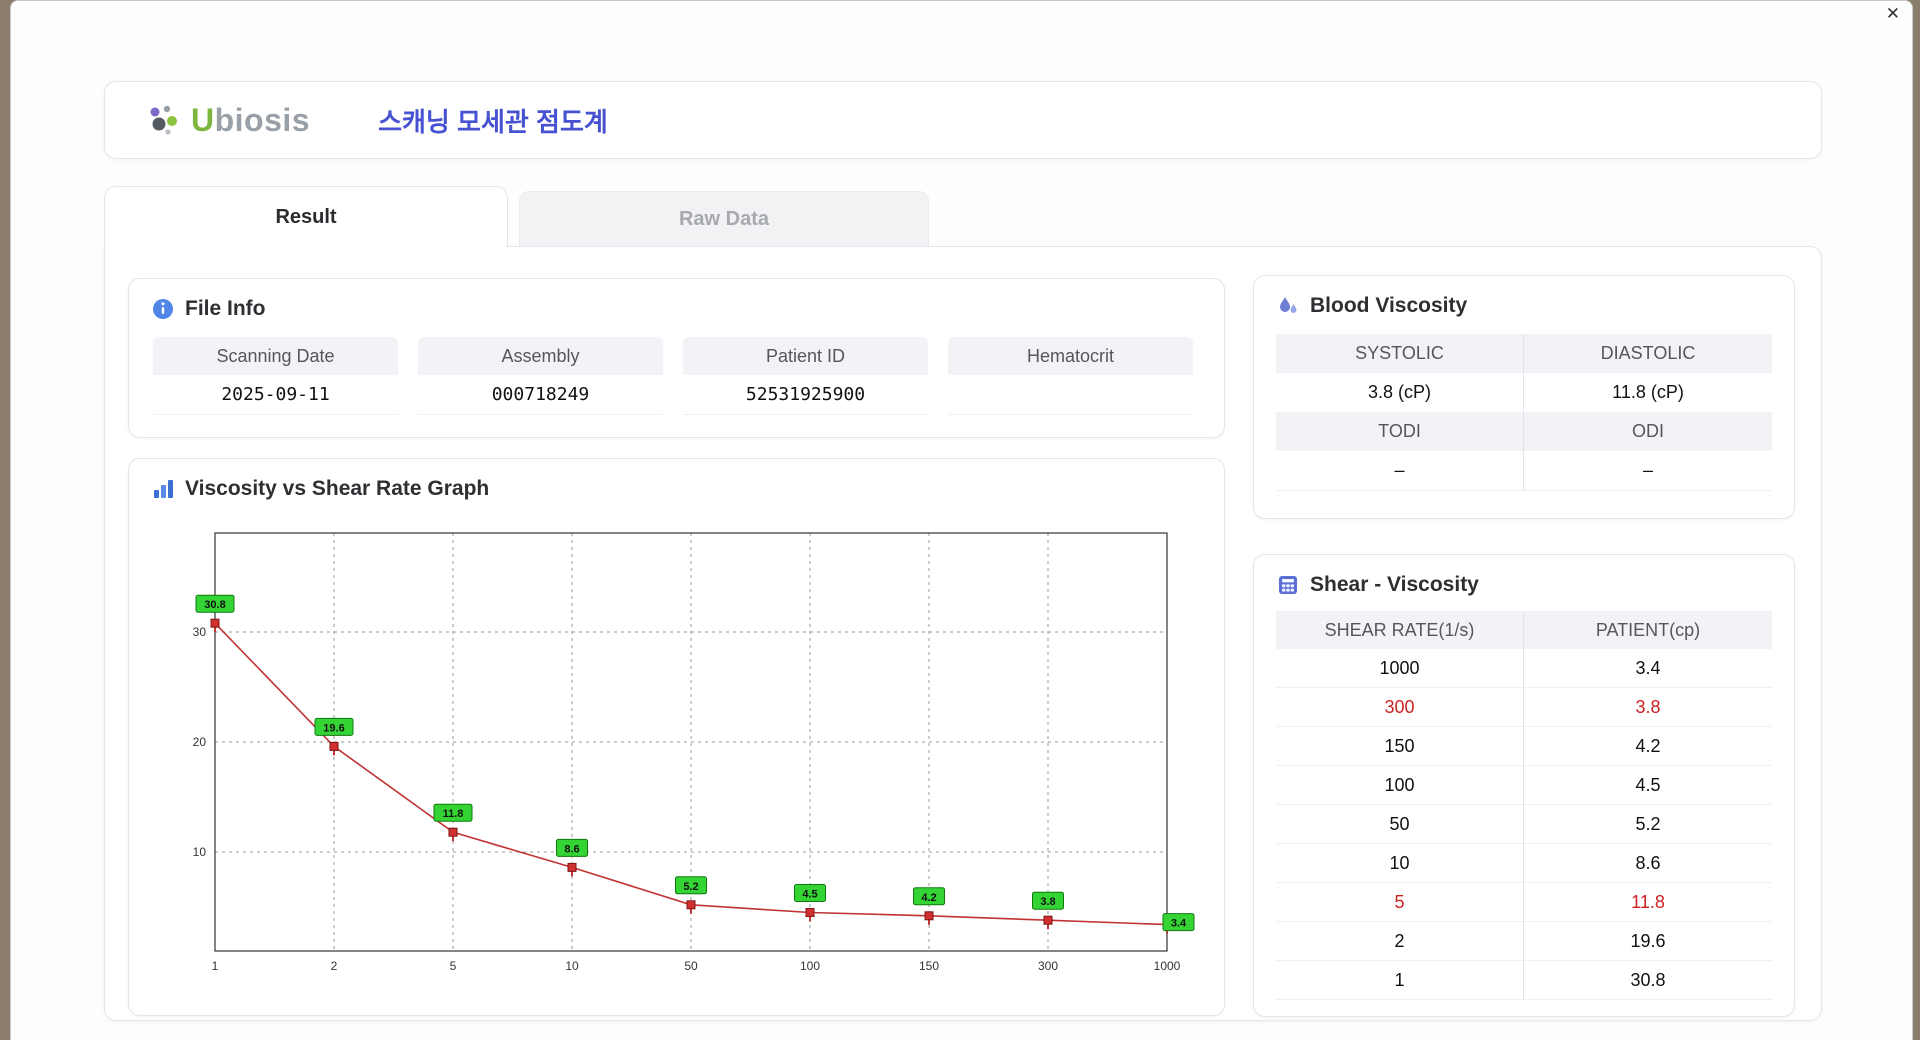 The image size is (1920, 1040). What do you see at coordinates (540, 356) in the screenshot?
I see `field-label: Assembly` at bounding box center [540, 356].